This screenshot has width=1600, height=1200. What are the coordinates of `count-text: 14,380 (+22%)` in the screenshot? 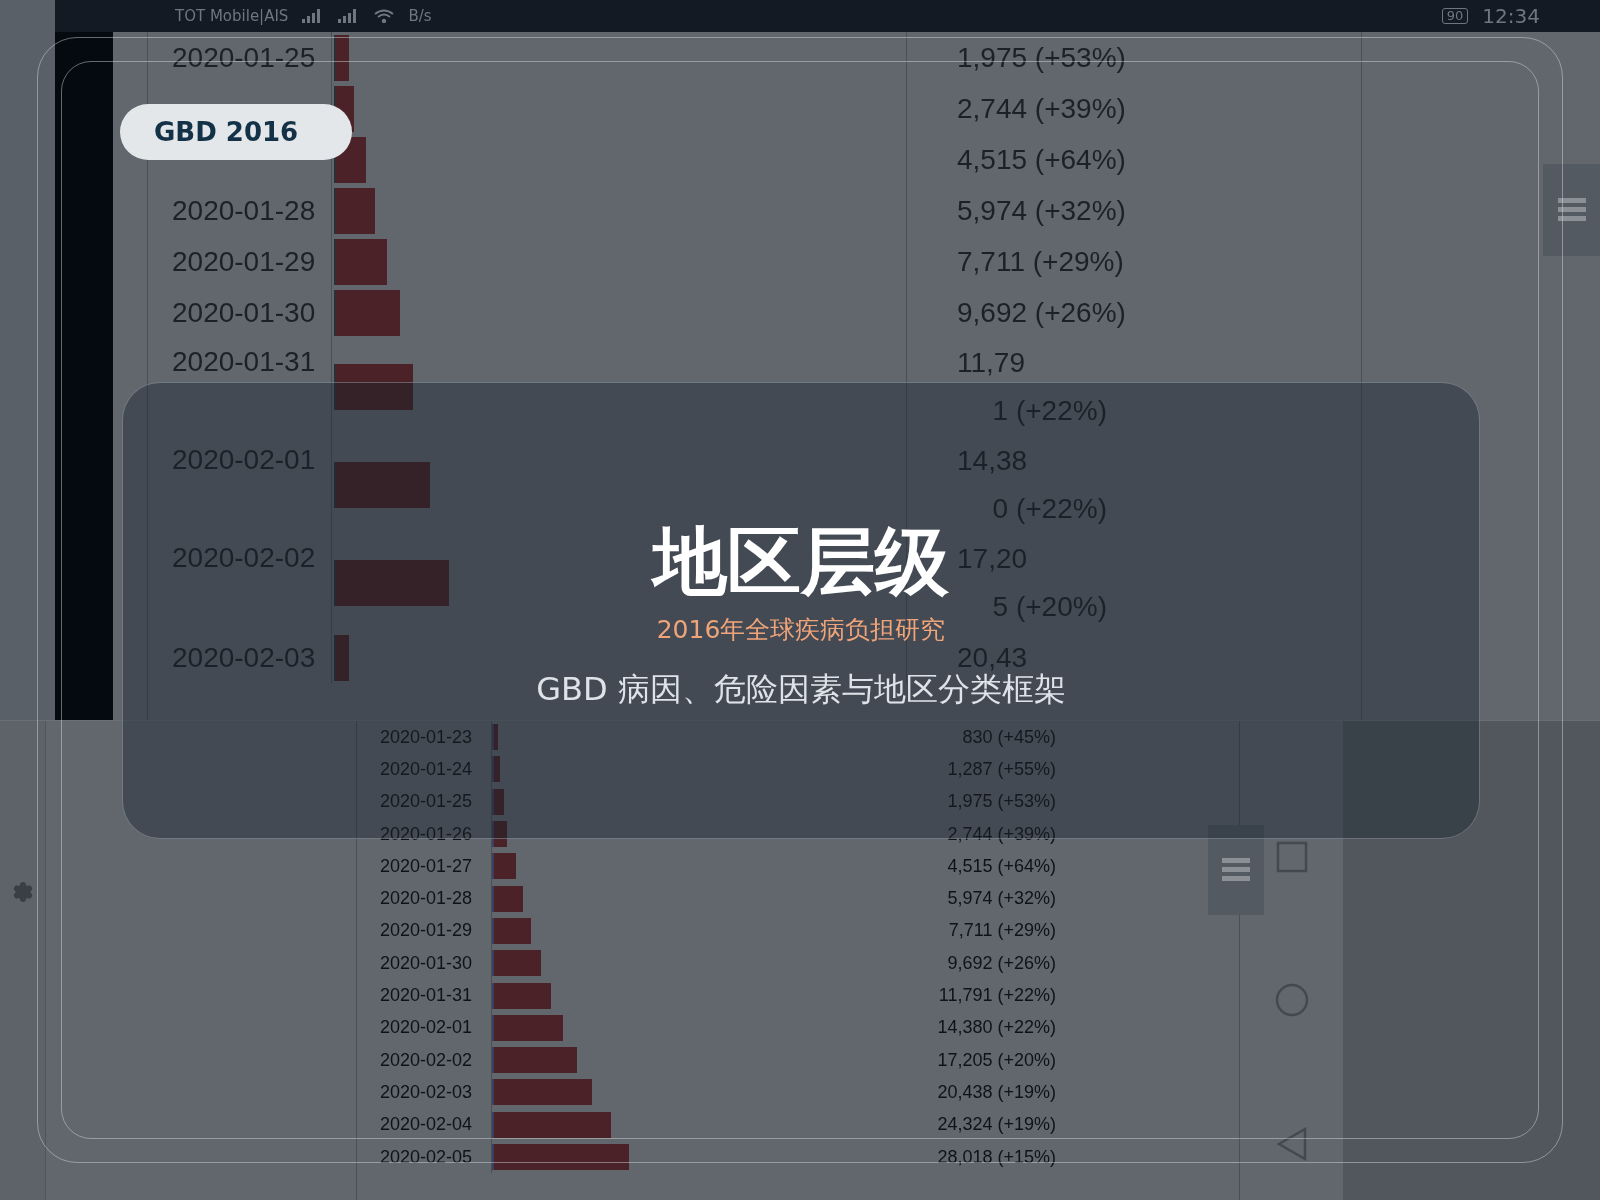 It's located at (996, 1028).